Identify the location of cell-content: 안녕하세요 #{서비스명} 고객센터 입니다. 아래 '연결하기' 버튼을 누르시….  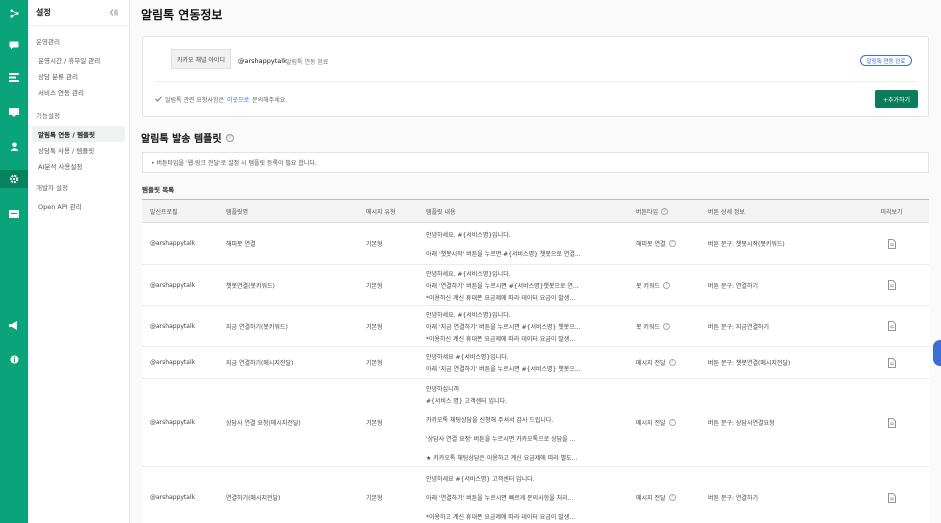
(523, 495).